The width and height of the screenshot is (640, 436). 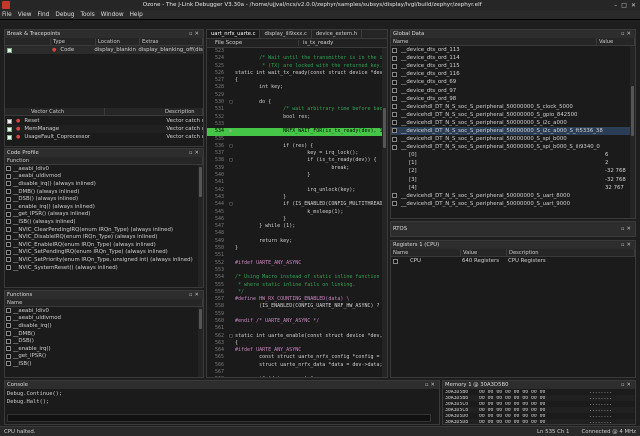 I want to click on source-line: 564 #ifdef UARTE_ANY_ASYNC, so click(x=297, y=350).